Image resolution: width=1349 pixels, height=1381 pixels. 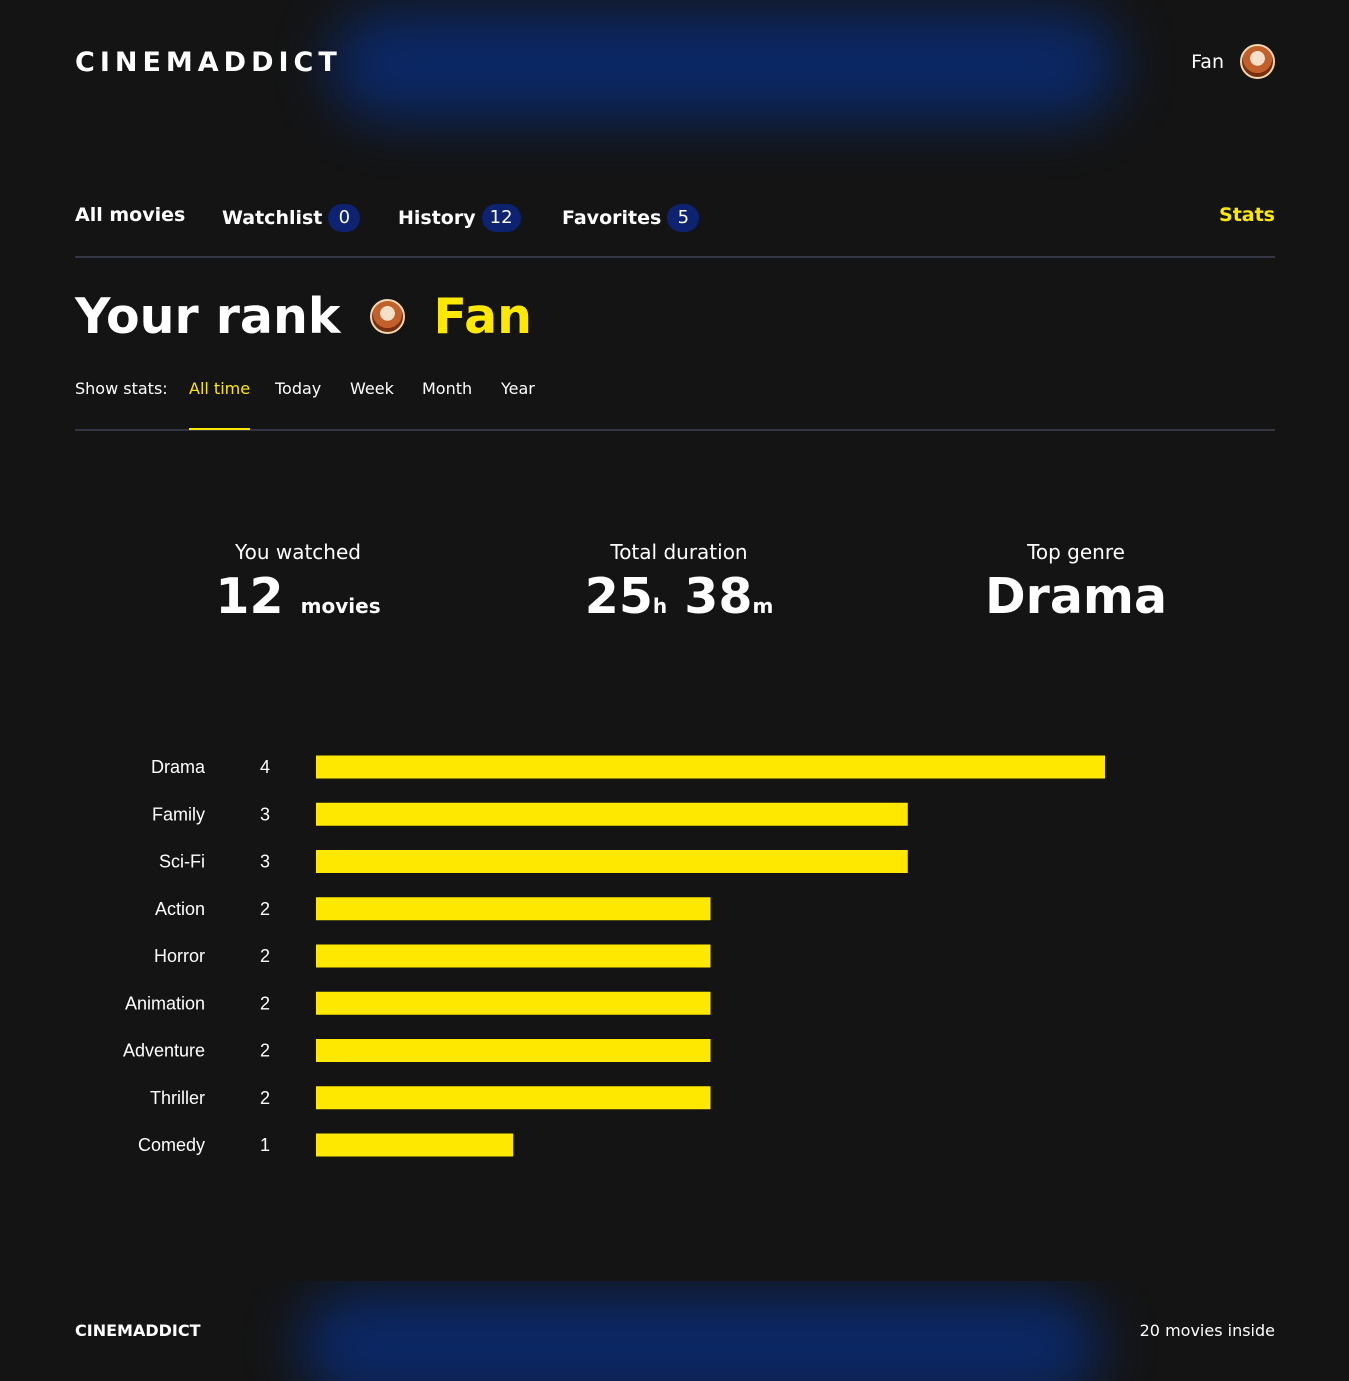 What do you see at coordinates (483, 316) in the screenshot?
I see `rank-label: Fan` at bounding box center [483, 316].